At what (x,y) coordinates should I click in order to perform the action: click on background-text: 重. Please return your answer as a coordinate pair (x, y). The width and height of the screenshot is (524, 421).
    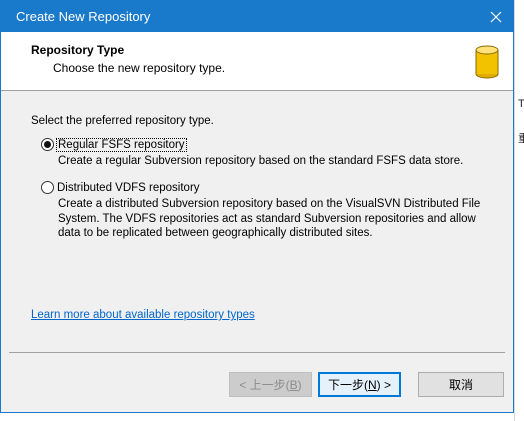
    Looking at the image, I should click on (521, 139).